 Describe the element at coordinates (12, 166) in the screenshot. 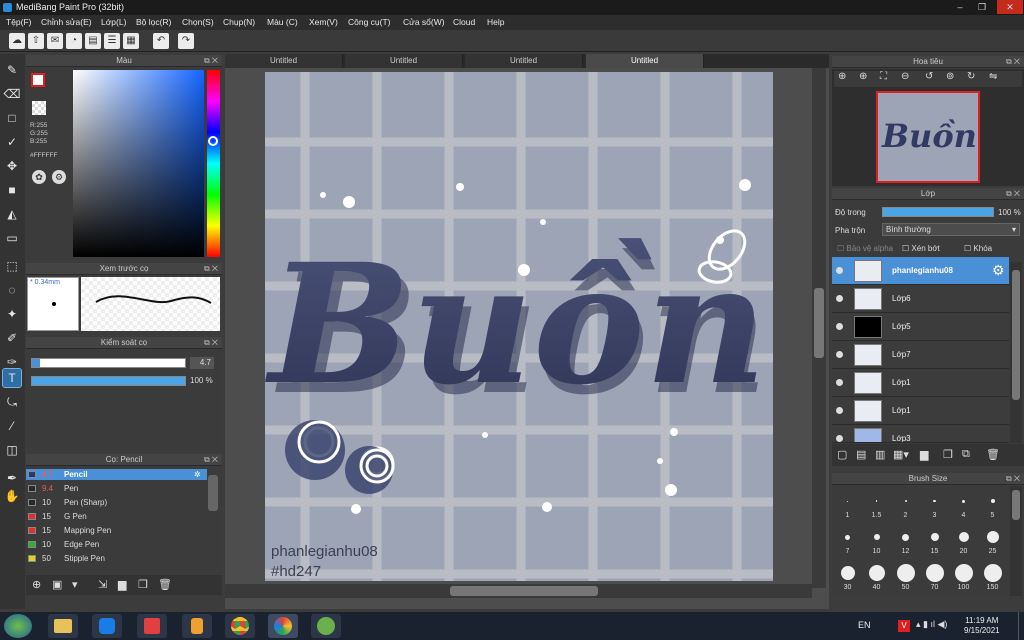

I see `move-tool-icon: ✥` at that location.